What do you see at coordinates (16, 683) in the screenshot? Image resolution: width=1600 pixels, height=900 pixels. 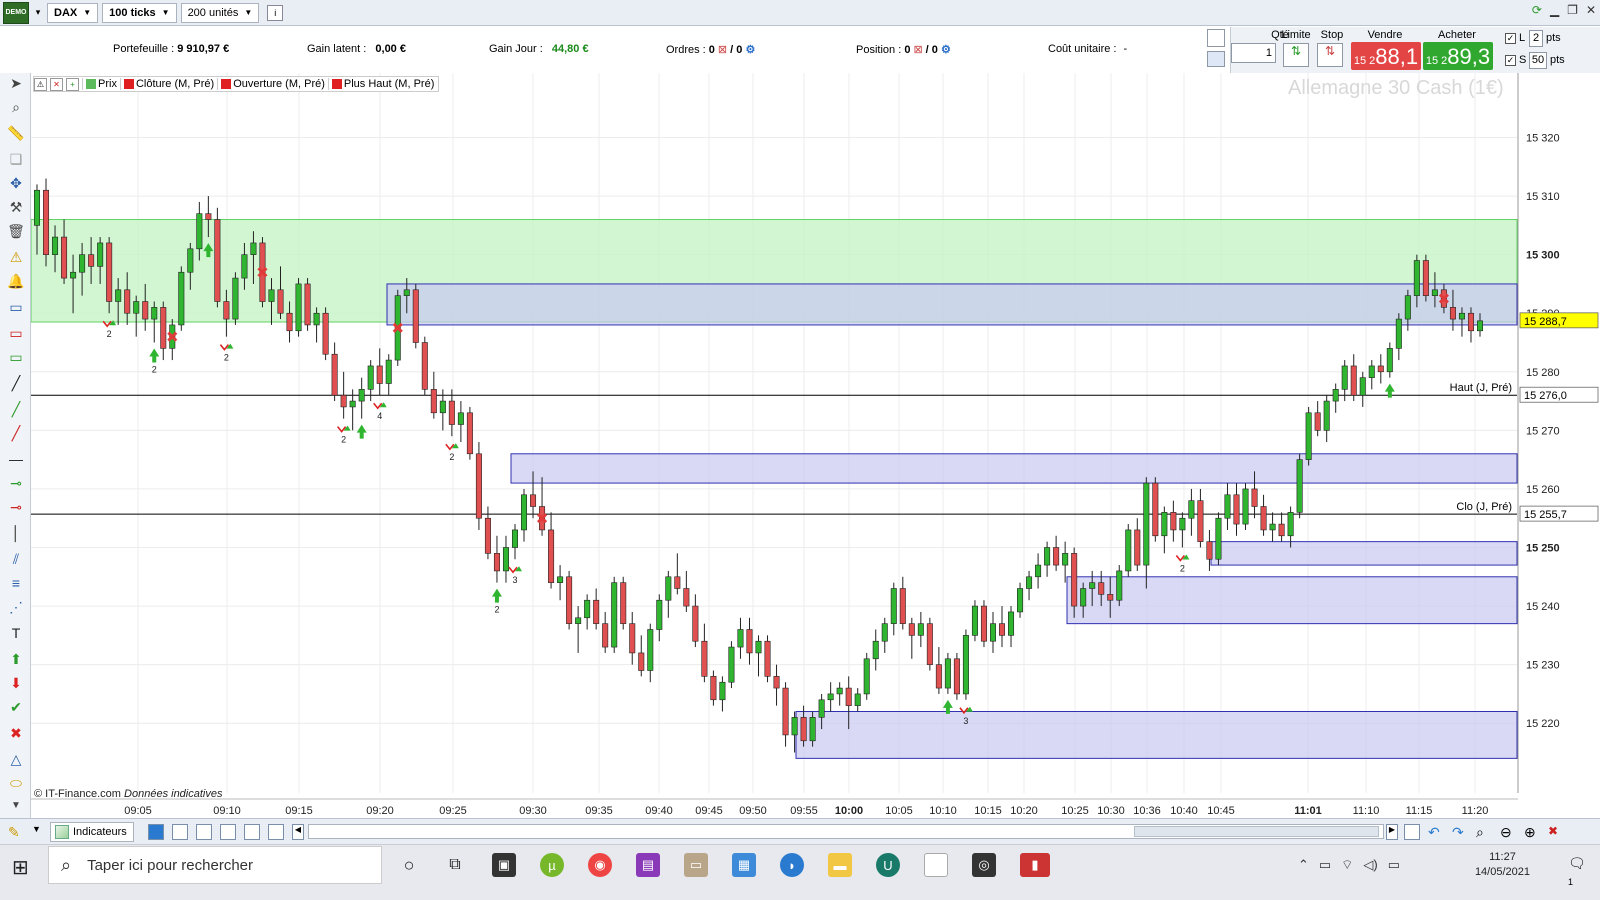 I see `arrow-down-icon: ⬇` at bounding box center [16, 683].